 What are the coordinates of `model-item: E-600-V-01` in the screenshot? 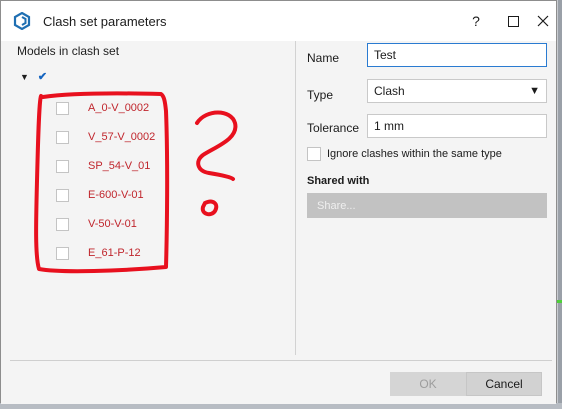 It's located at (100, 195).